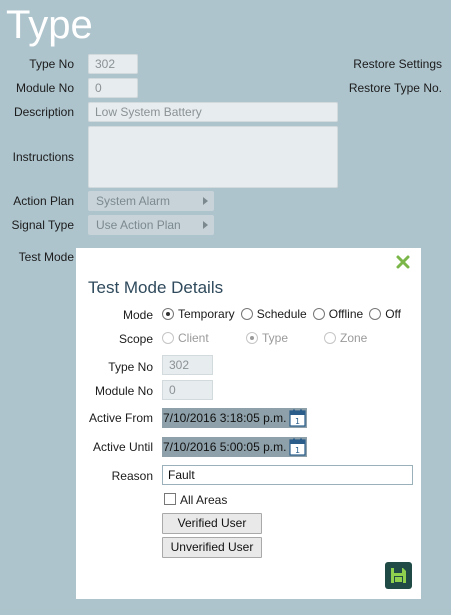 This screenshot has height=615, width=451. What do you see at coordinates (123, 391) in the screenshot?
I see `modal-module-no-label: Module No` at bounding box center [123, 391].